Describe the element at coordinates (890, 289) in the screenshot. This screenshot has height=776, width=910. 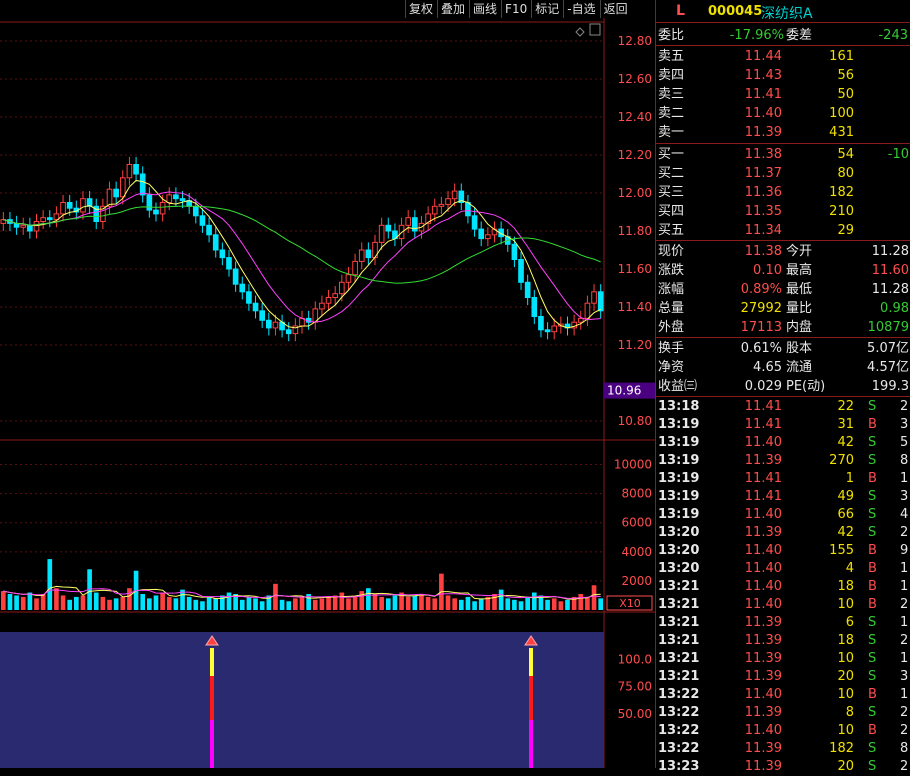
I see `quote-value-2: 11.28` at that location.